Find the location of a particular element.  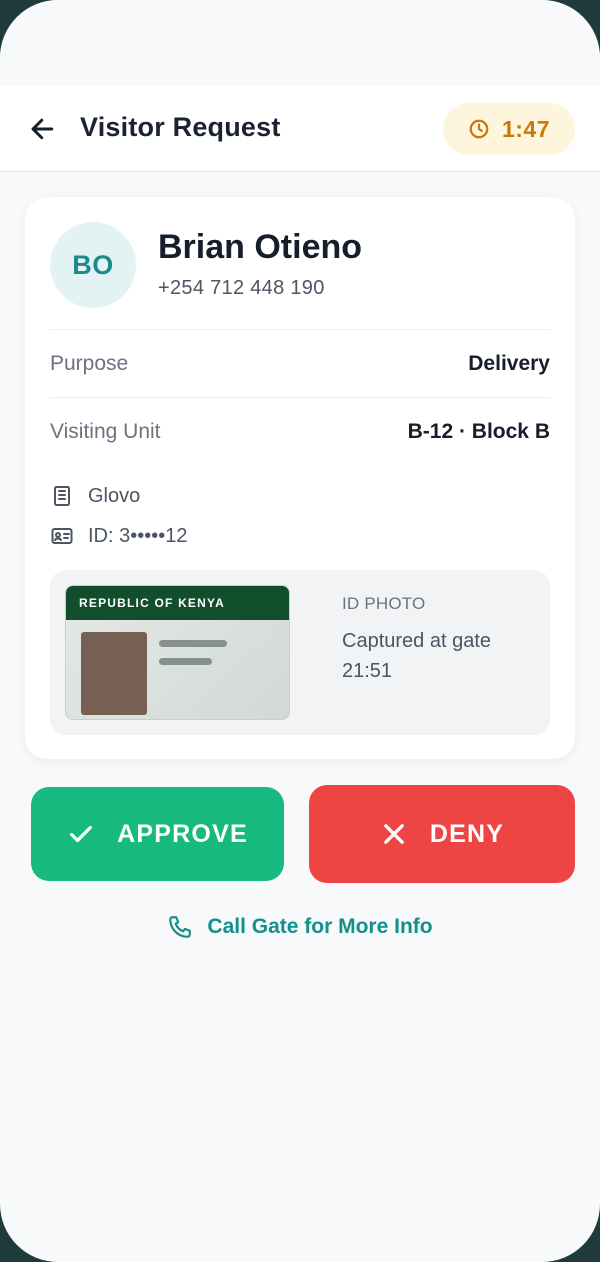

visitor-name: Brian Otieno is located at coordinates (260, 247).